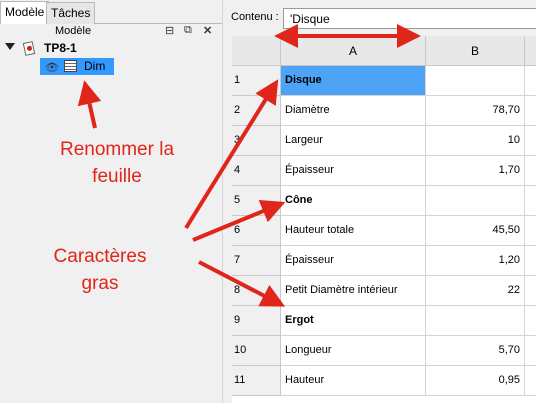 The image size is (536, 403). I want to click on contenu-input: 'Disque, so click(409, 18).